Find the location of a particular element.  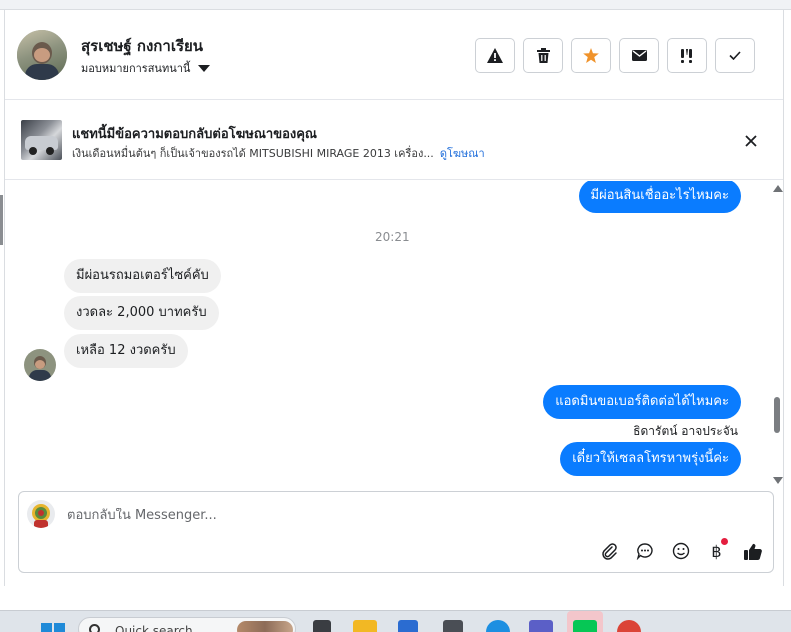

close-icon is located at coordinates (751, 141).